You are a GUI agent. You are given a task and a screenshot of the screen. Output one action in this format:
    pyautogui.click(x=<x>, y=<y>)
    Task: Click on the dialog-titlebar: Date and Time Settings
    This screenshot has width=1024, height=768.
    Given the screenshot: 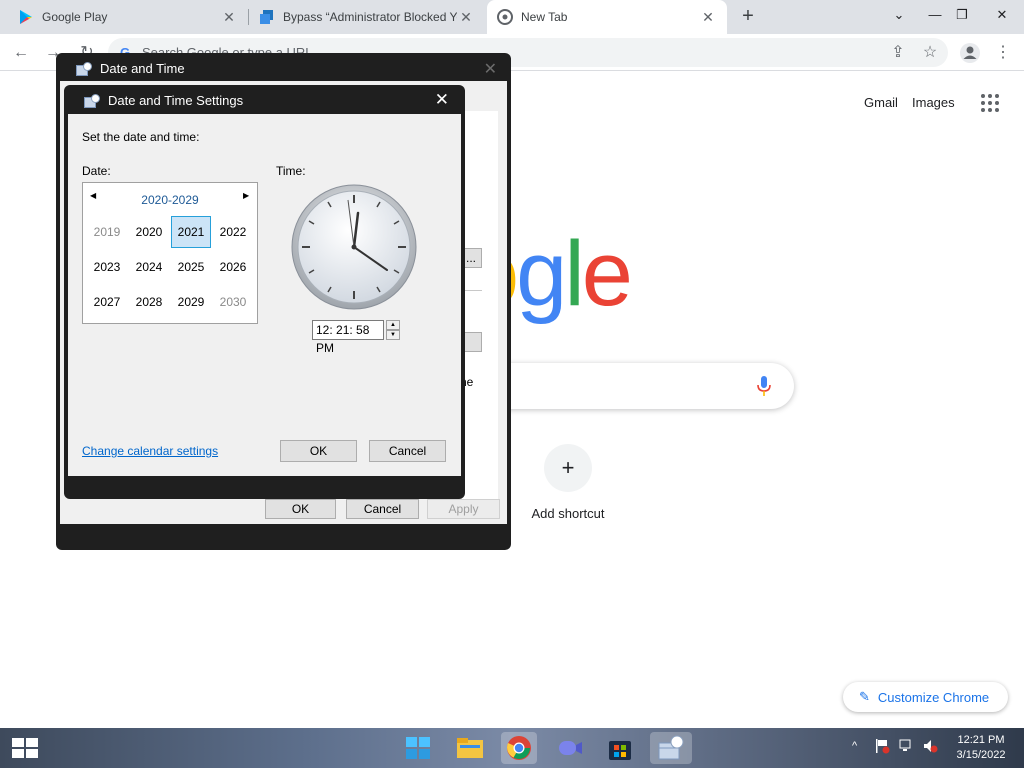 What is the action you would take?
    pyautogui.click(x=163, y=100)
    